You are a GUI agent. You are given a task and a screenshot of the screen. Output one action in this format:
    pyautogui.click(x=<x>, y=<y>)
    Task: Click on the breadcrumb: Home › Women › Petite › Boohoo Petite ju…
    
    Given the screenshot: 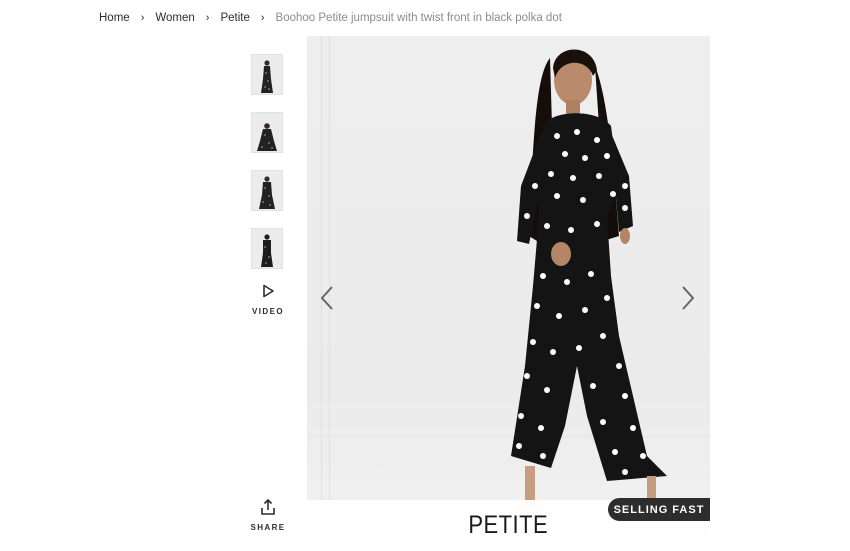 What is the action you would take?
    pyautogui.click(x=330, y=18)
    